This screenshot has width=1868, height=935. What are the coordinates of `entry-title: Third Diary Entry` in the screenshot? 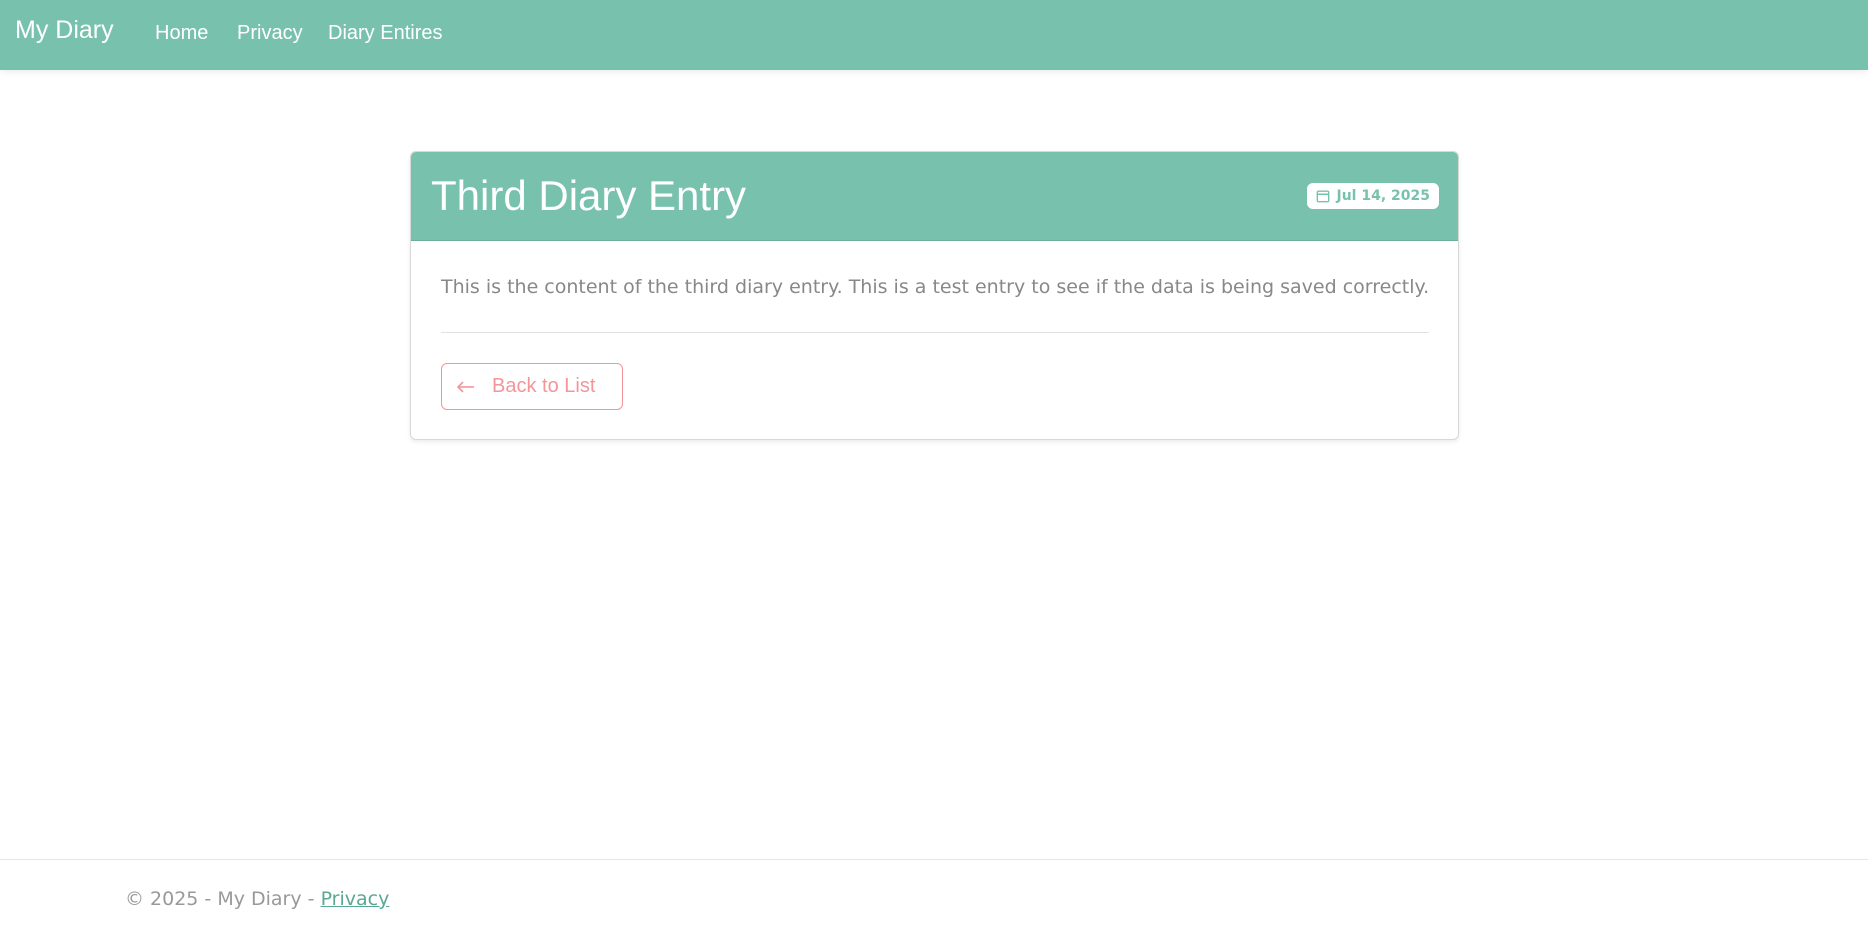 It's located at (589, 195).